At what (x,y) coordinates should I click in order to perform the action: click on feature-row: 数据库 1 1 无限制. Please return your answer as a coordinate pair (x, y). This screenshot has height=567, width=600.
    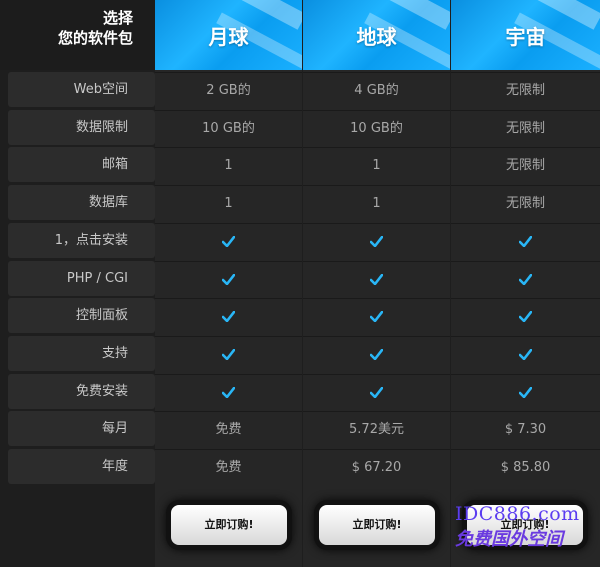
    Looking at the image, I should click on (300, 202).